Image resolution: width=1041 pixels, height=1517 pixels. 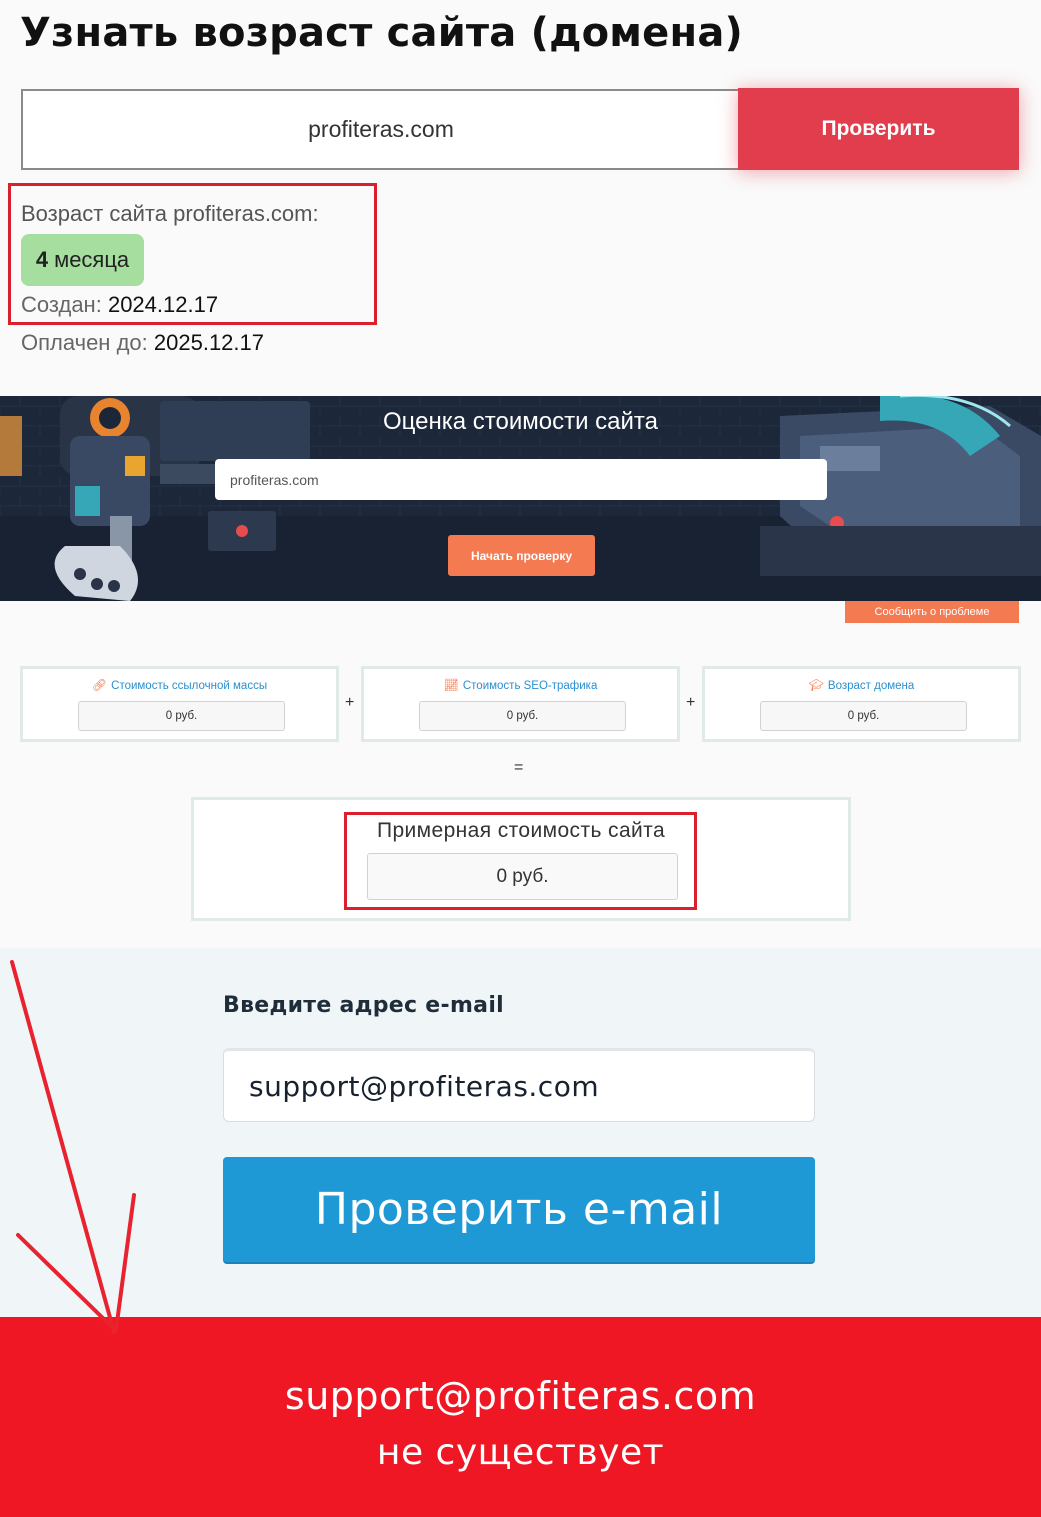 I want to click on card-label-text: Стоимость SEO-трафика, so click(x=530, y=686).